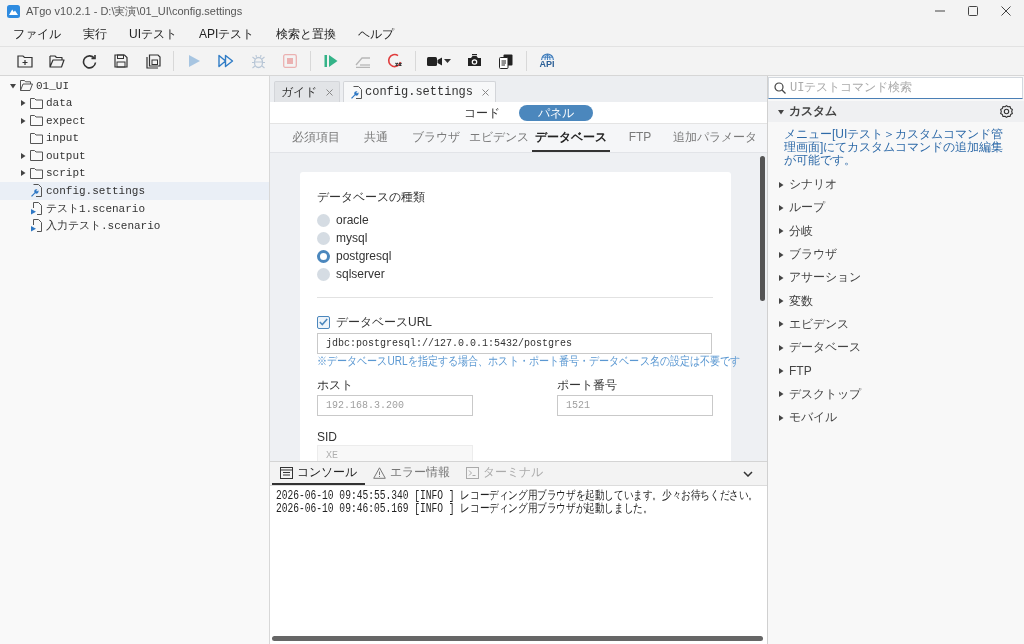 The image size is (1024, 644). I want to click on toolbar-button: API, so click(547, 61).